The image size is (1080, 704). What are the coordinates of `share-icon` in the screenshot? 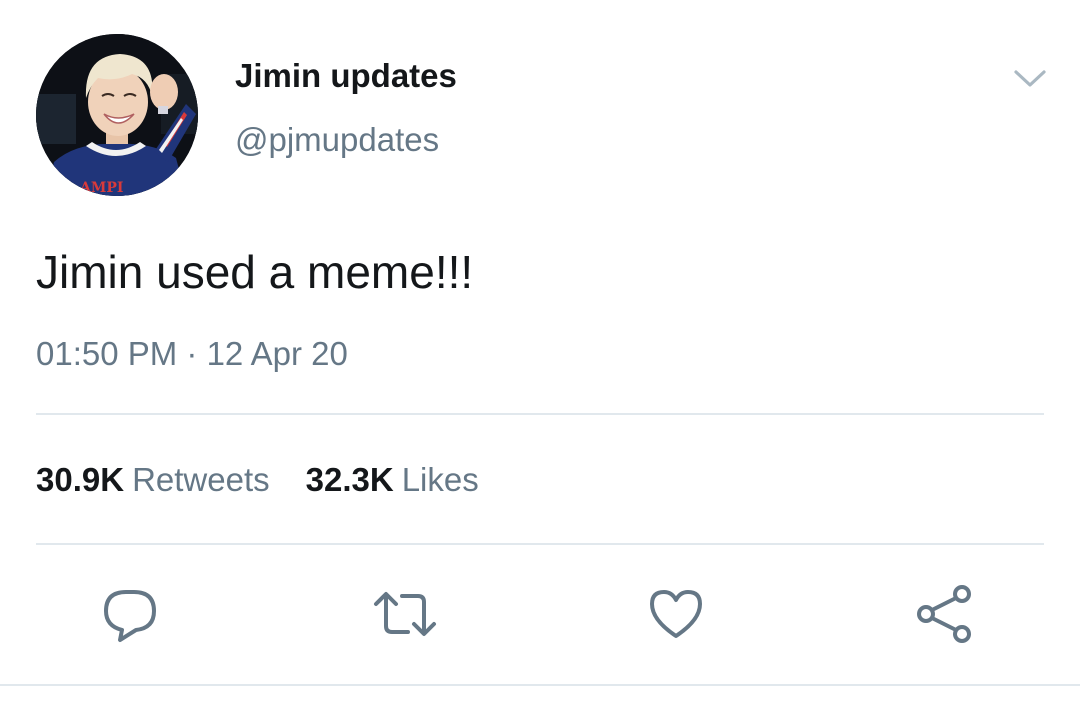 It's located at (944, 614).